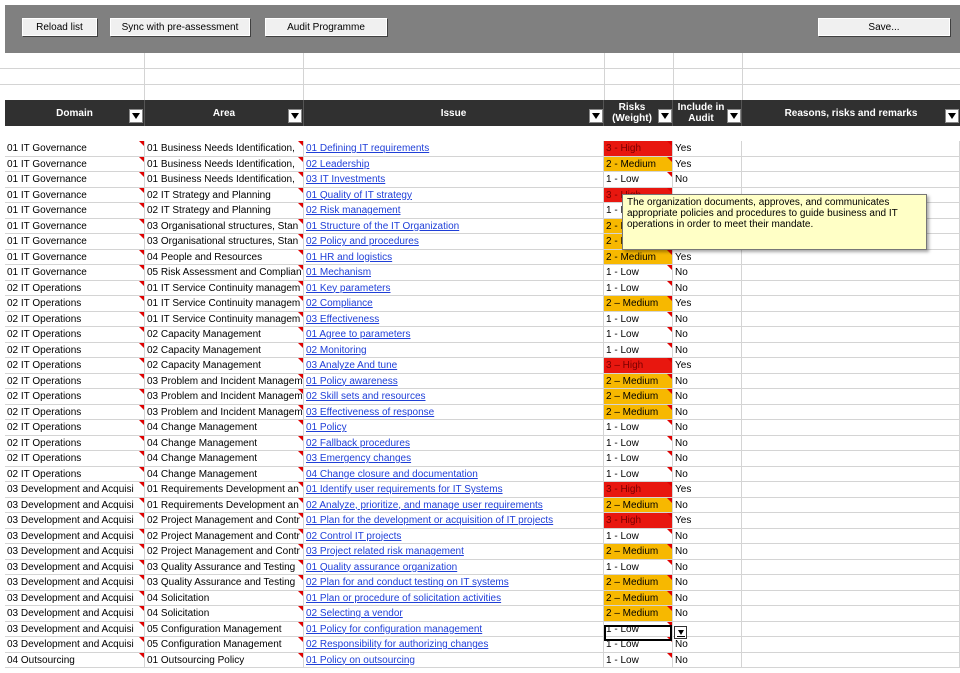 Image resolution: width=960 pixels, height=673 pixels. I want to click on area-cell: 05 Risk Assessment and Complian, so click(224, 272).